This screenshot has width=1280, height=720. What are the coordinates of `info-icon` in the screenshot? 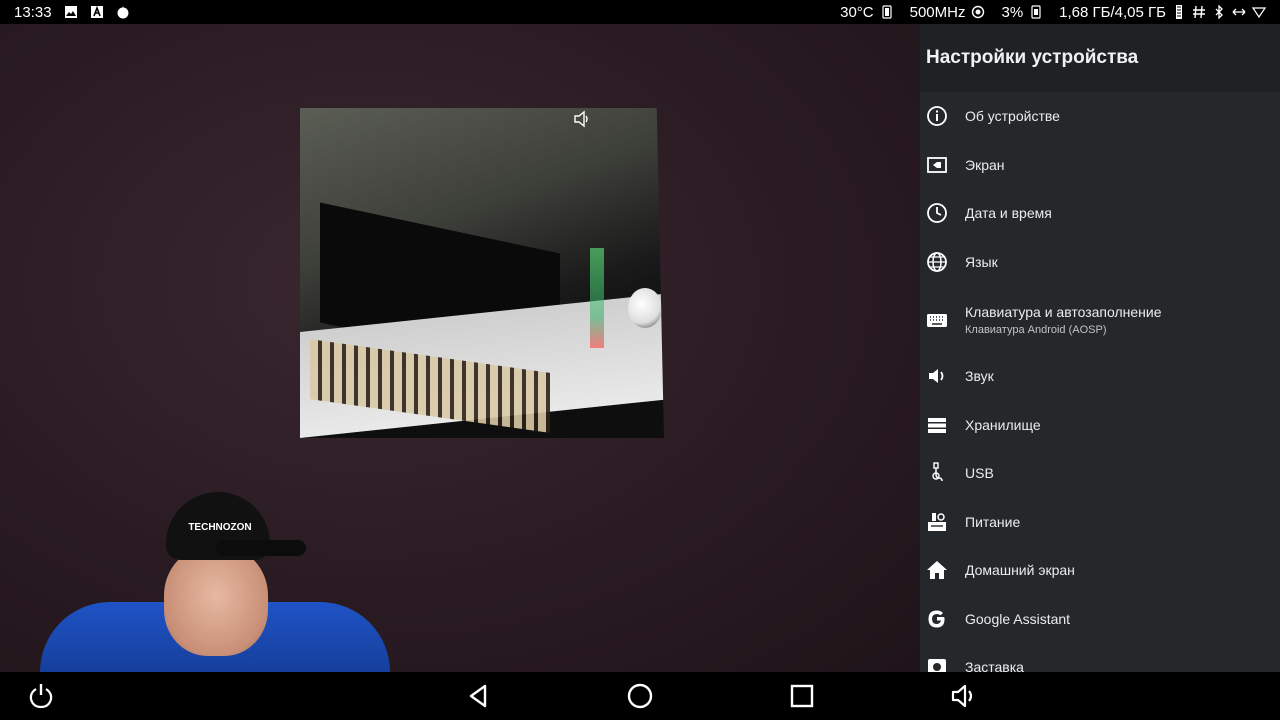 It's located at (937, 116).